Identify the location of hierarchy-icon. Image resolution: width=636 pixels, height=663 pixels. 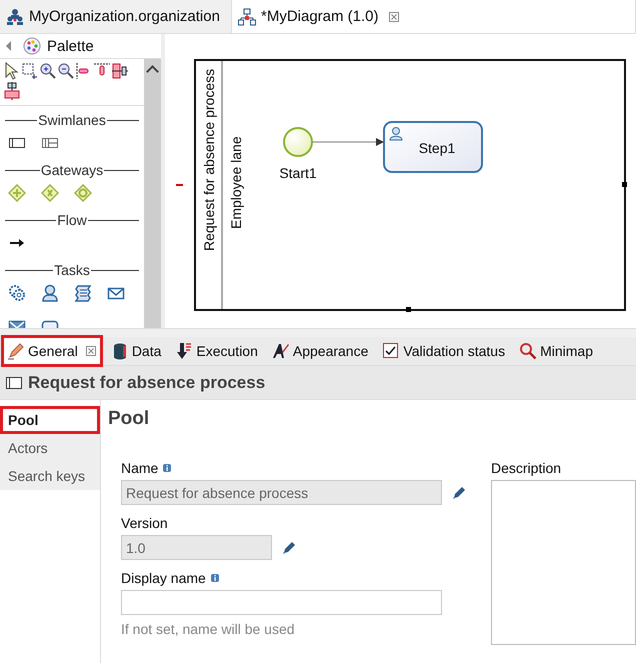
(247, 17).